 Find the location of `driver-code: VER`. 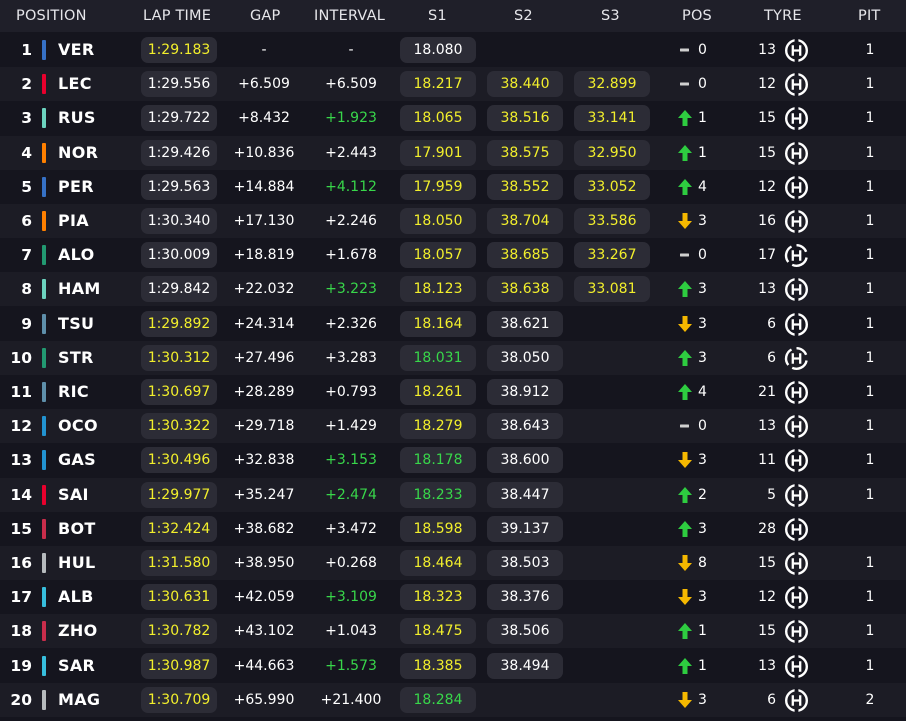

driver-code: VER is located at coordinates (76, 50).